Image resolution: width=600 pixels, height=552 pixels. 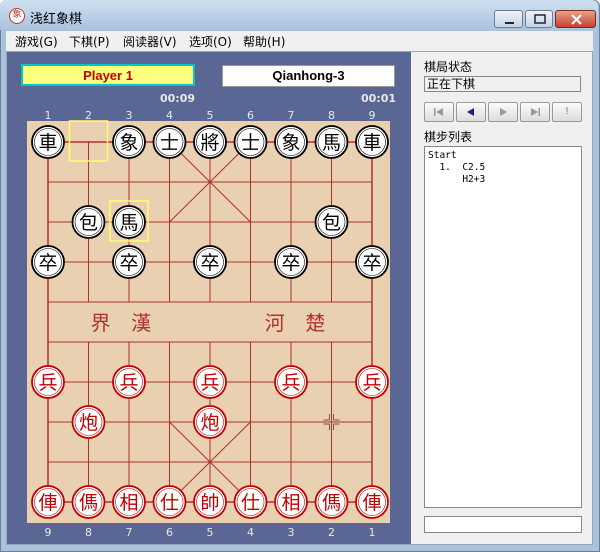 What do you see at coordinates (331, 115) in the screenshot?
I see `file-number-top: 8` at bounding box center [331, 115].